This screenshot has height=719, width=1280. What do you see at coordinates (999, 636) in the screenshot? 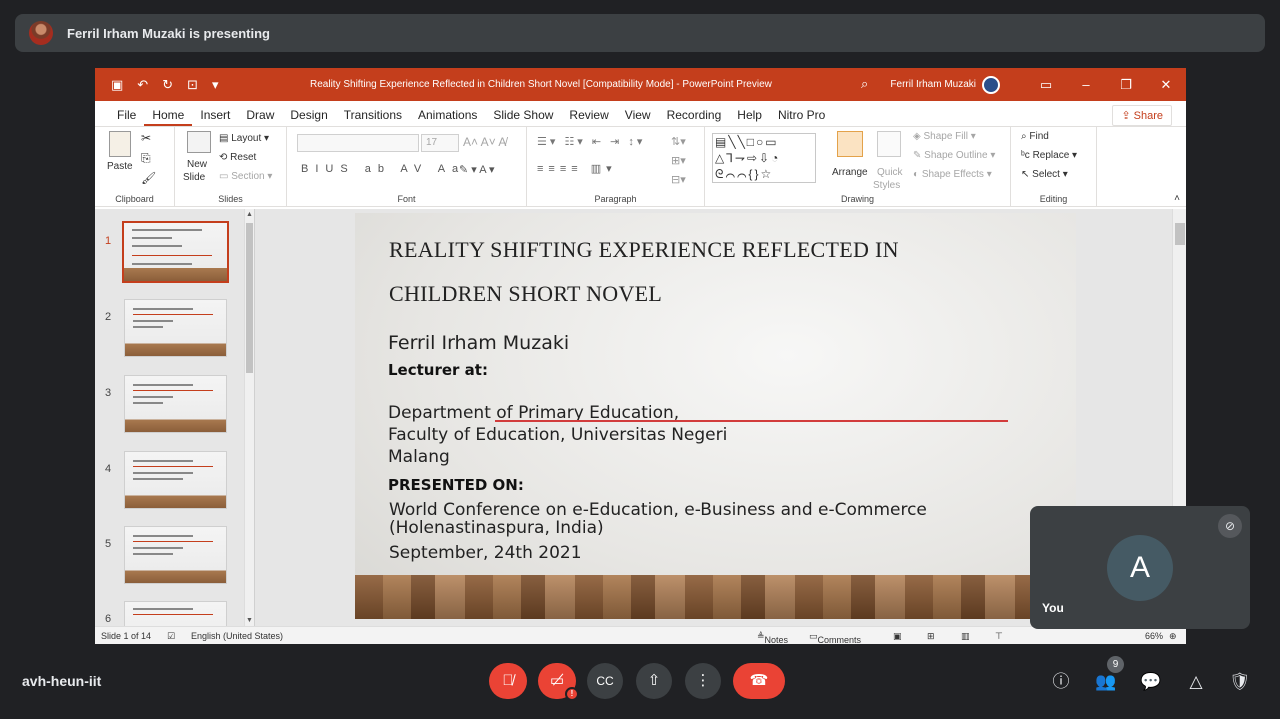
I see `slideshow-view-icon: ⊤` at bounding box center [999, 636].